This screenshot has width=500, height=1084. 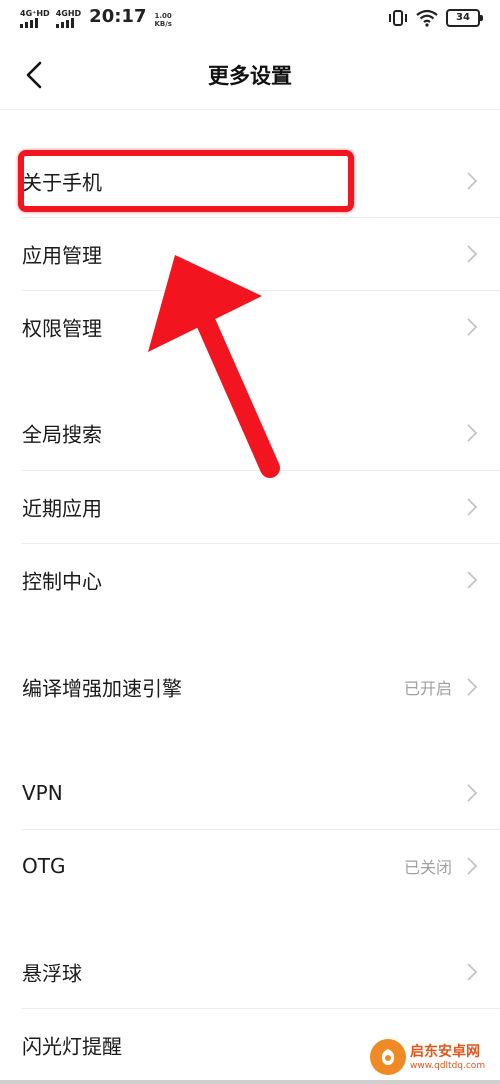 What do you see at coordinates (62, 434) in the screenshot?
I see `row-label: 全局搜索` at bounding box center [62, 434].